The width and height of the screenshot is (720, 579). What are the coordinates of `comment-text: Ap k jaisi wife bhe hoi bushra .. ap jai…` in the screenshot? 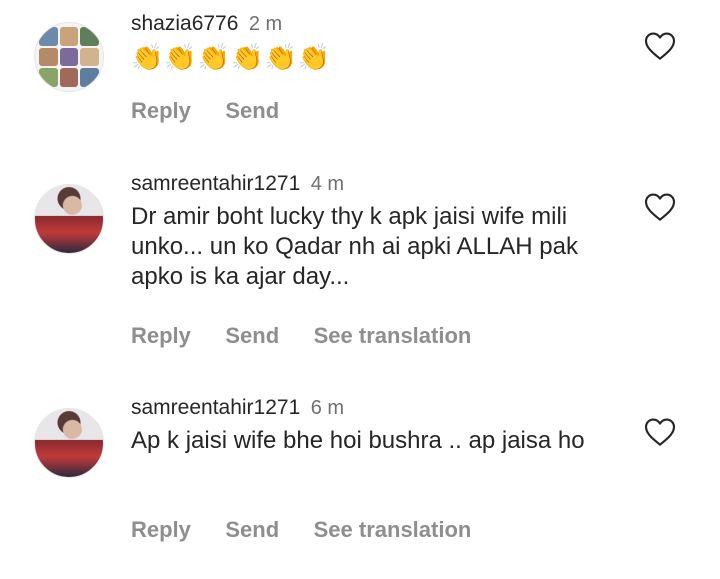 It's located at (358, 440).